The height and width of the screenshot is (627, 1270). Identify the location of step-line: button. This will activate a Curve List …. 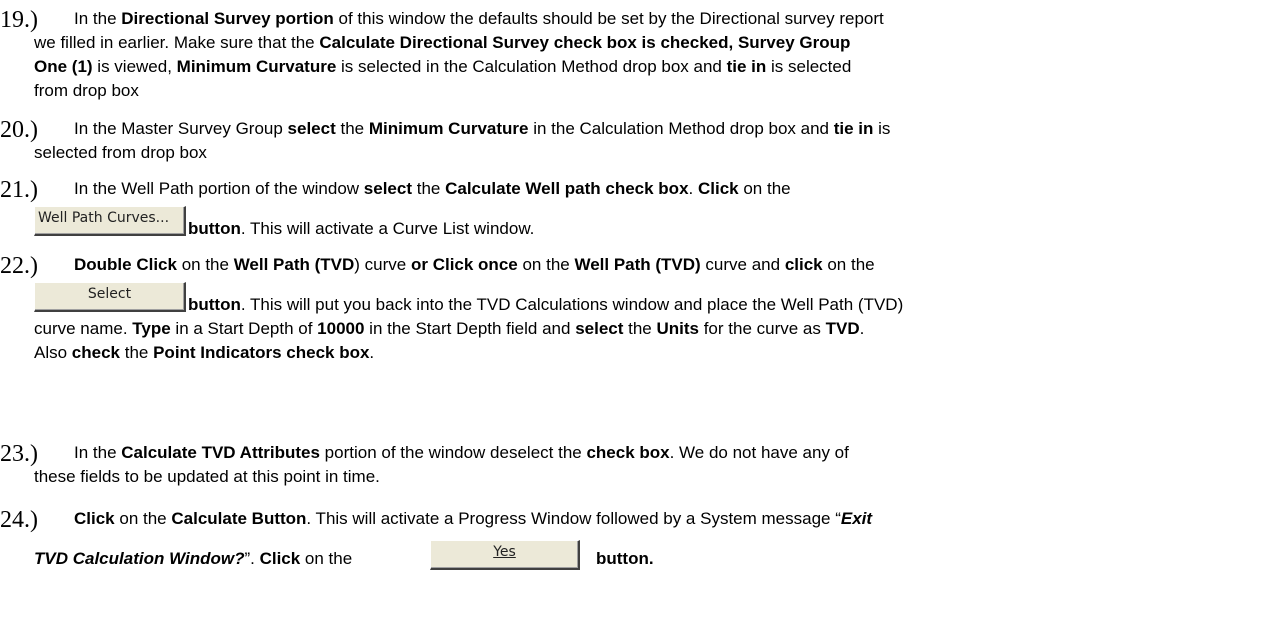
(361, 229).